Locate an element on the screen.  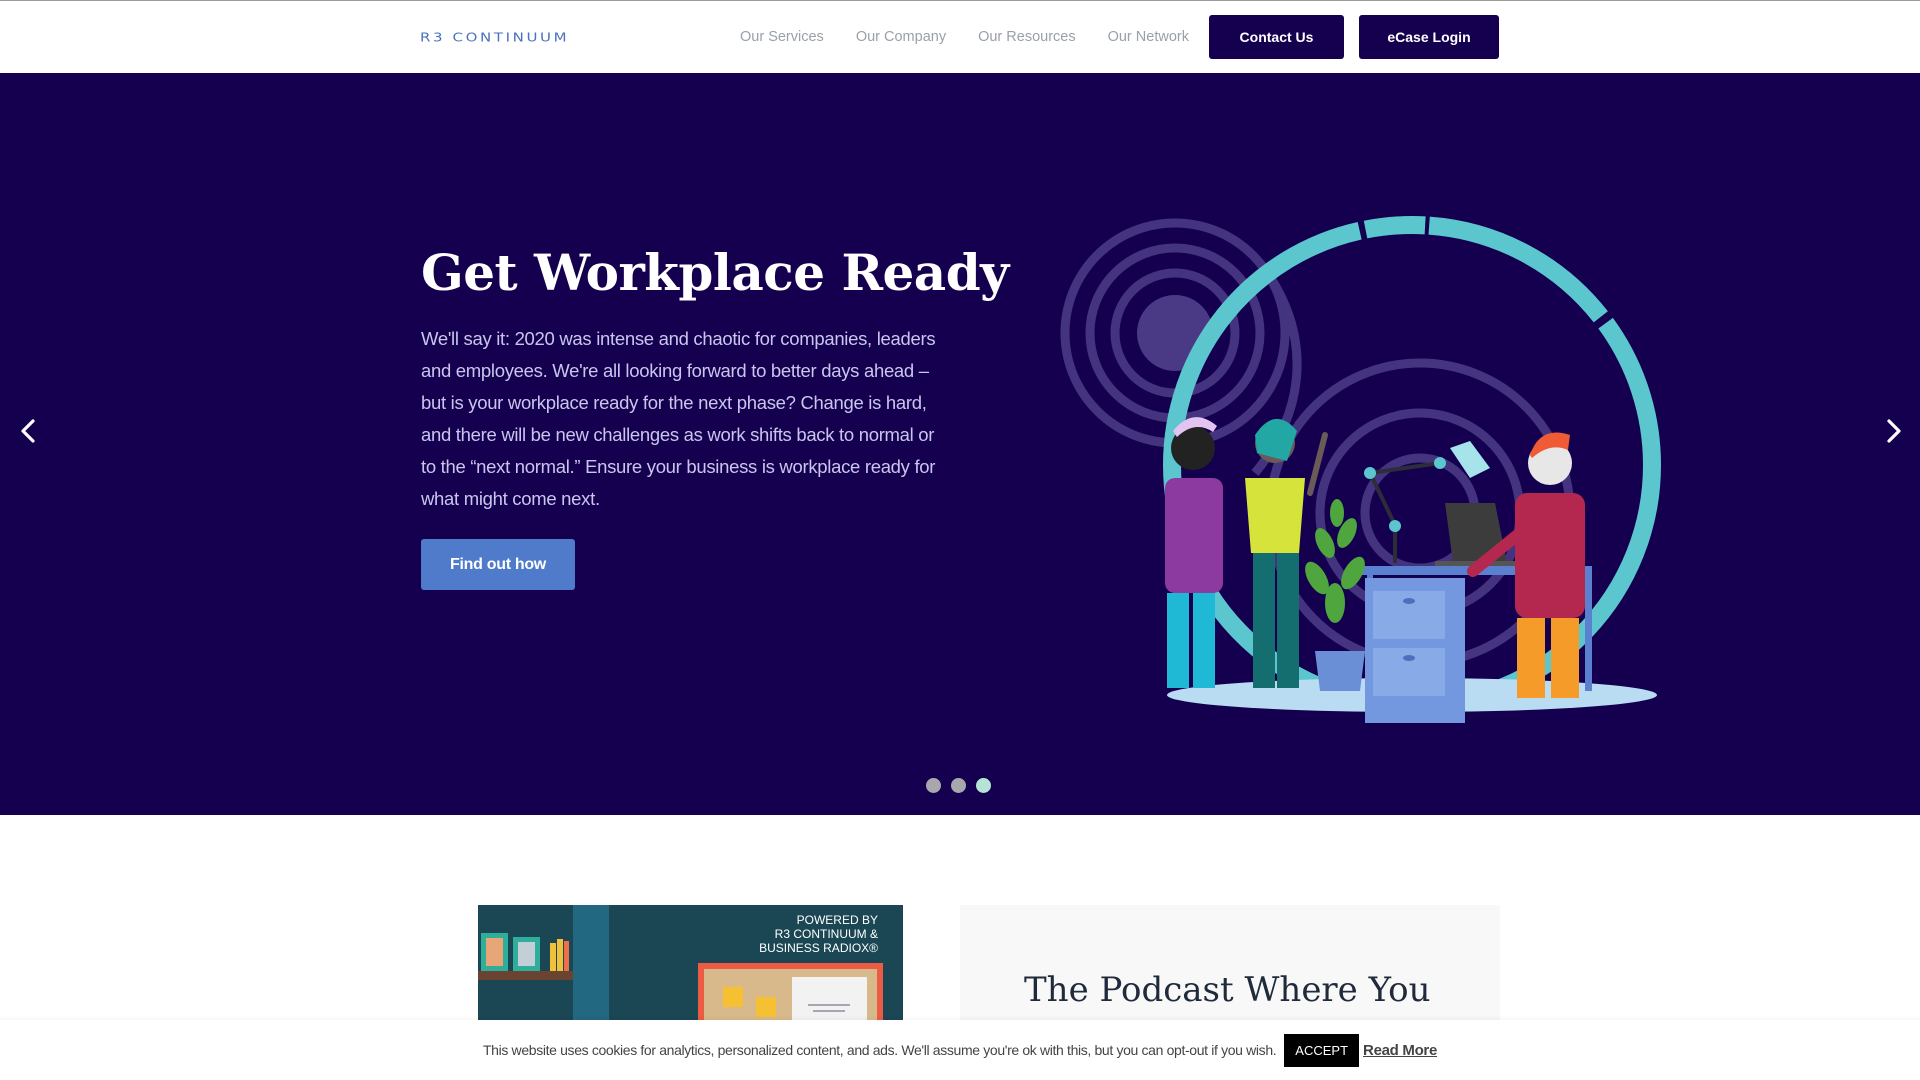
workplace-illustration is located at coordinates (1360, 469).